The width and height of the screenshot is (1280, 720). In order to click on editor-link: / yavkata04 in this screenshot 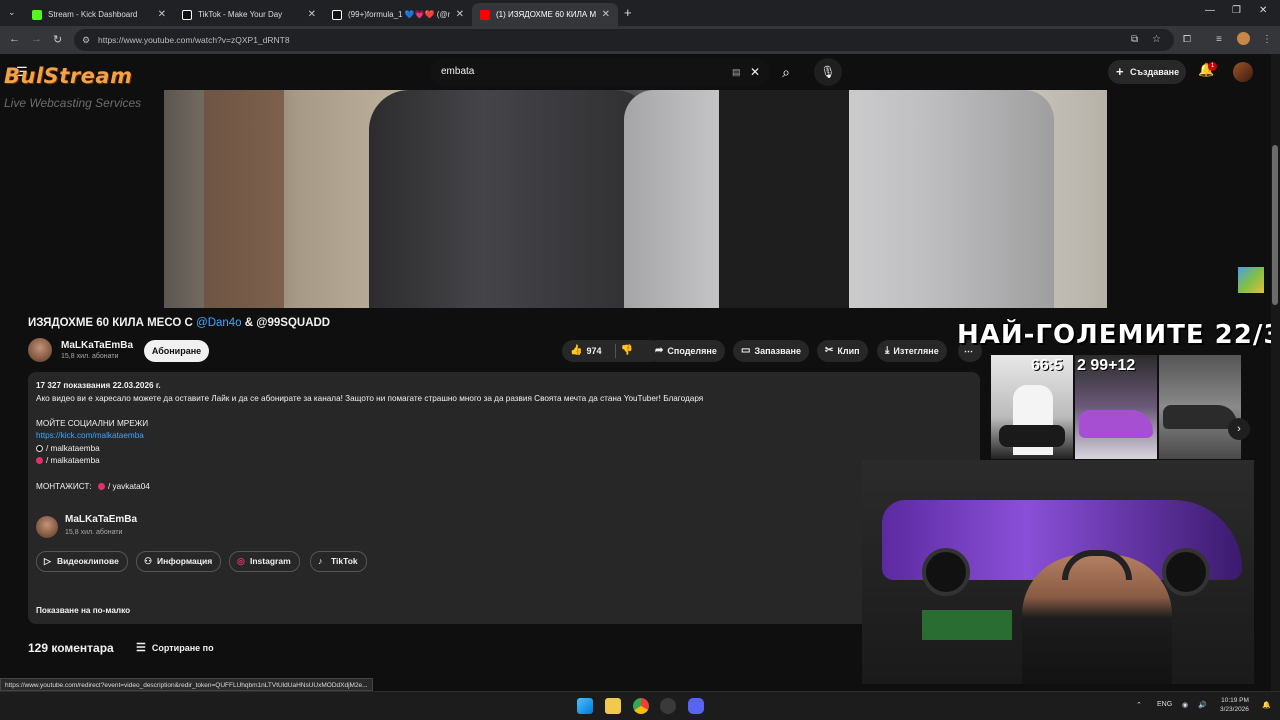, I will do `click(129, 486)`.